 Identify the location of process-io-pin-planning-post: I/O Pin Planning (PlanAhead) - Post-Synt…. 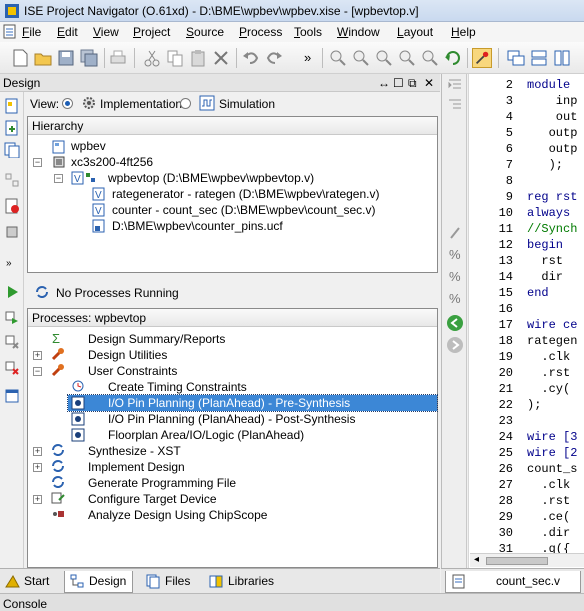
(231, 420).